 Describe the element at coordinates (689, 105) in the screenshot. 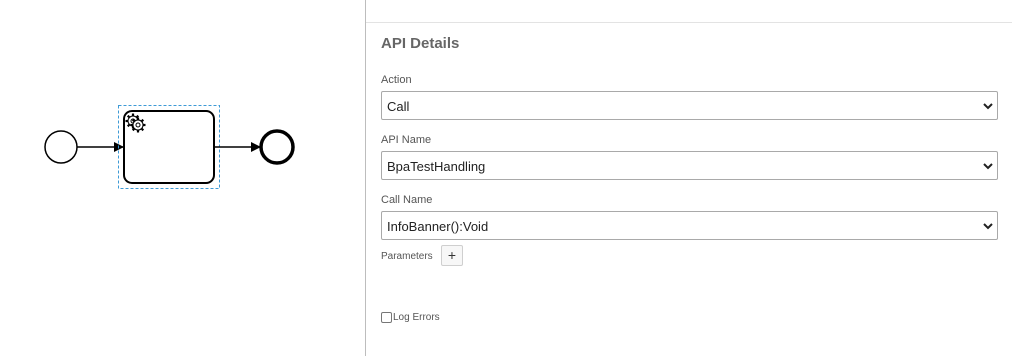

I see `action-select: Call` at that location.